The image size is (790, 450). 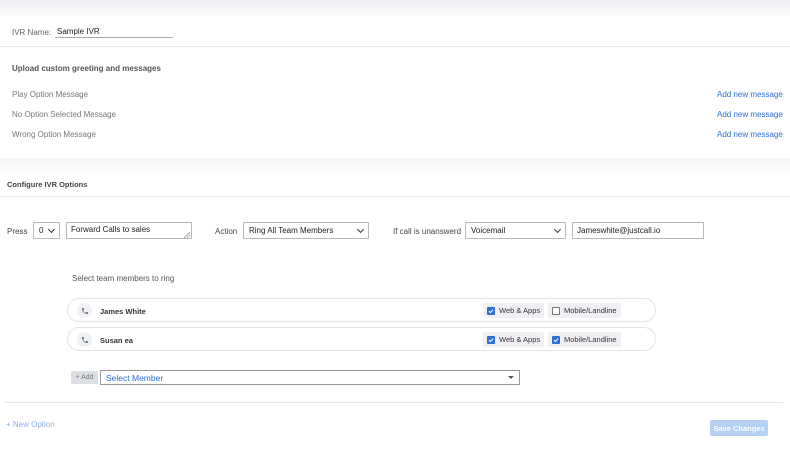 I want to click on add-wrong-option-message-link: Add new message, so click(x=750, y=134).